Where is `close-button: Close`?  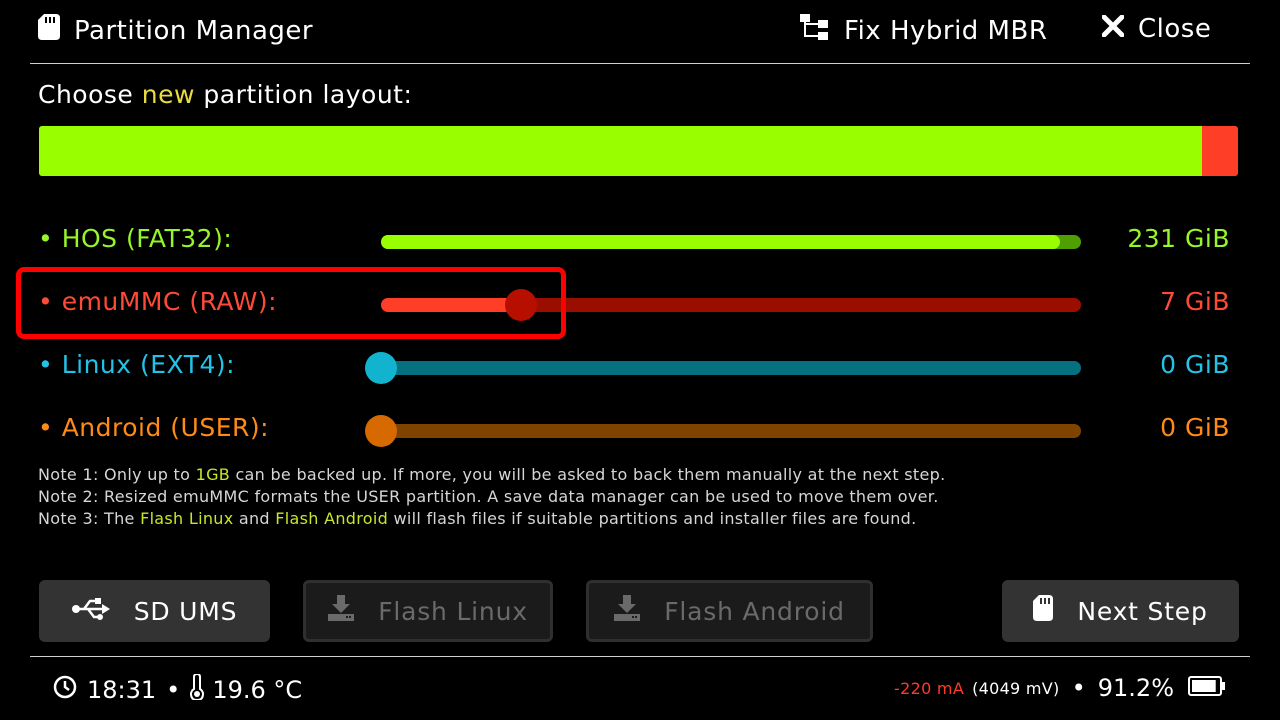 close-button: Close is located at coordinates (1156, 29).